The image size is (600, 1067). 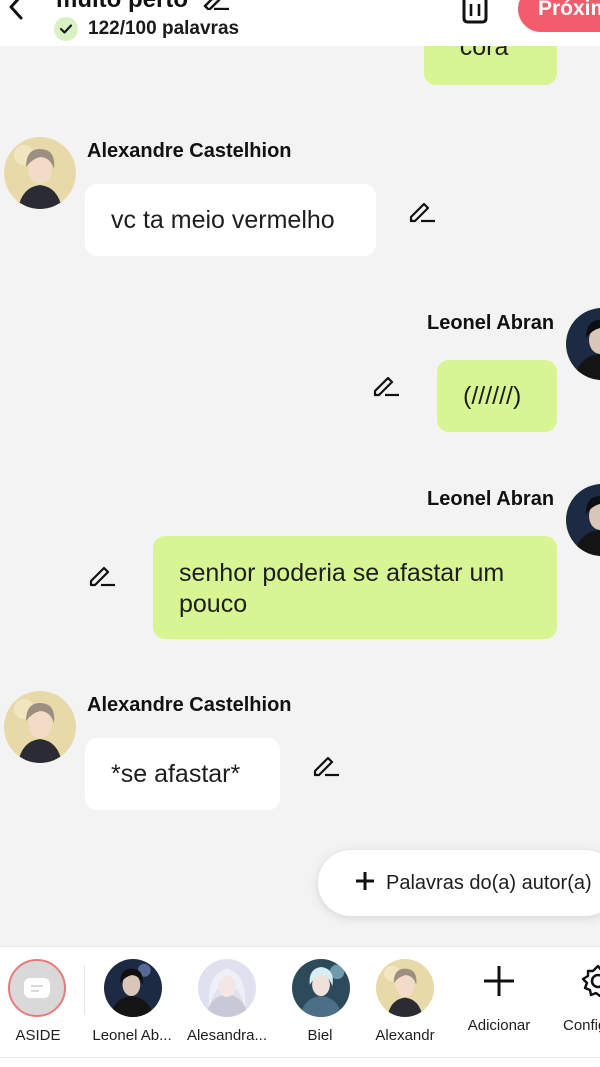 I want to click on message-bubble: (//////), so click(x=497, y=396).